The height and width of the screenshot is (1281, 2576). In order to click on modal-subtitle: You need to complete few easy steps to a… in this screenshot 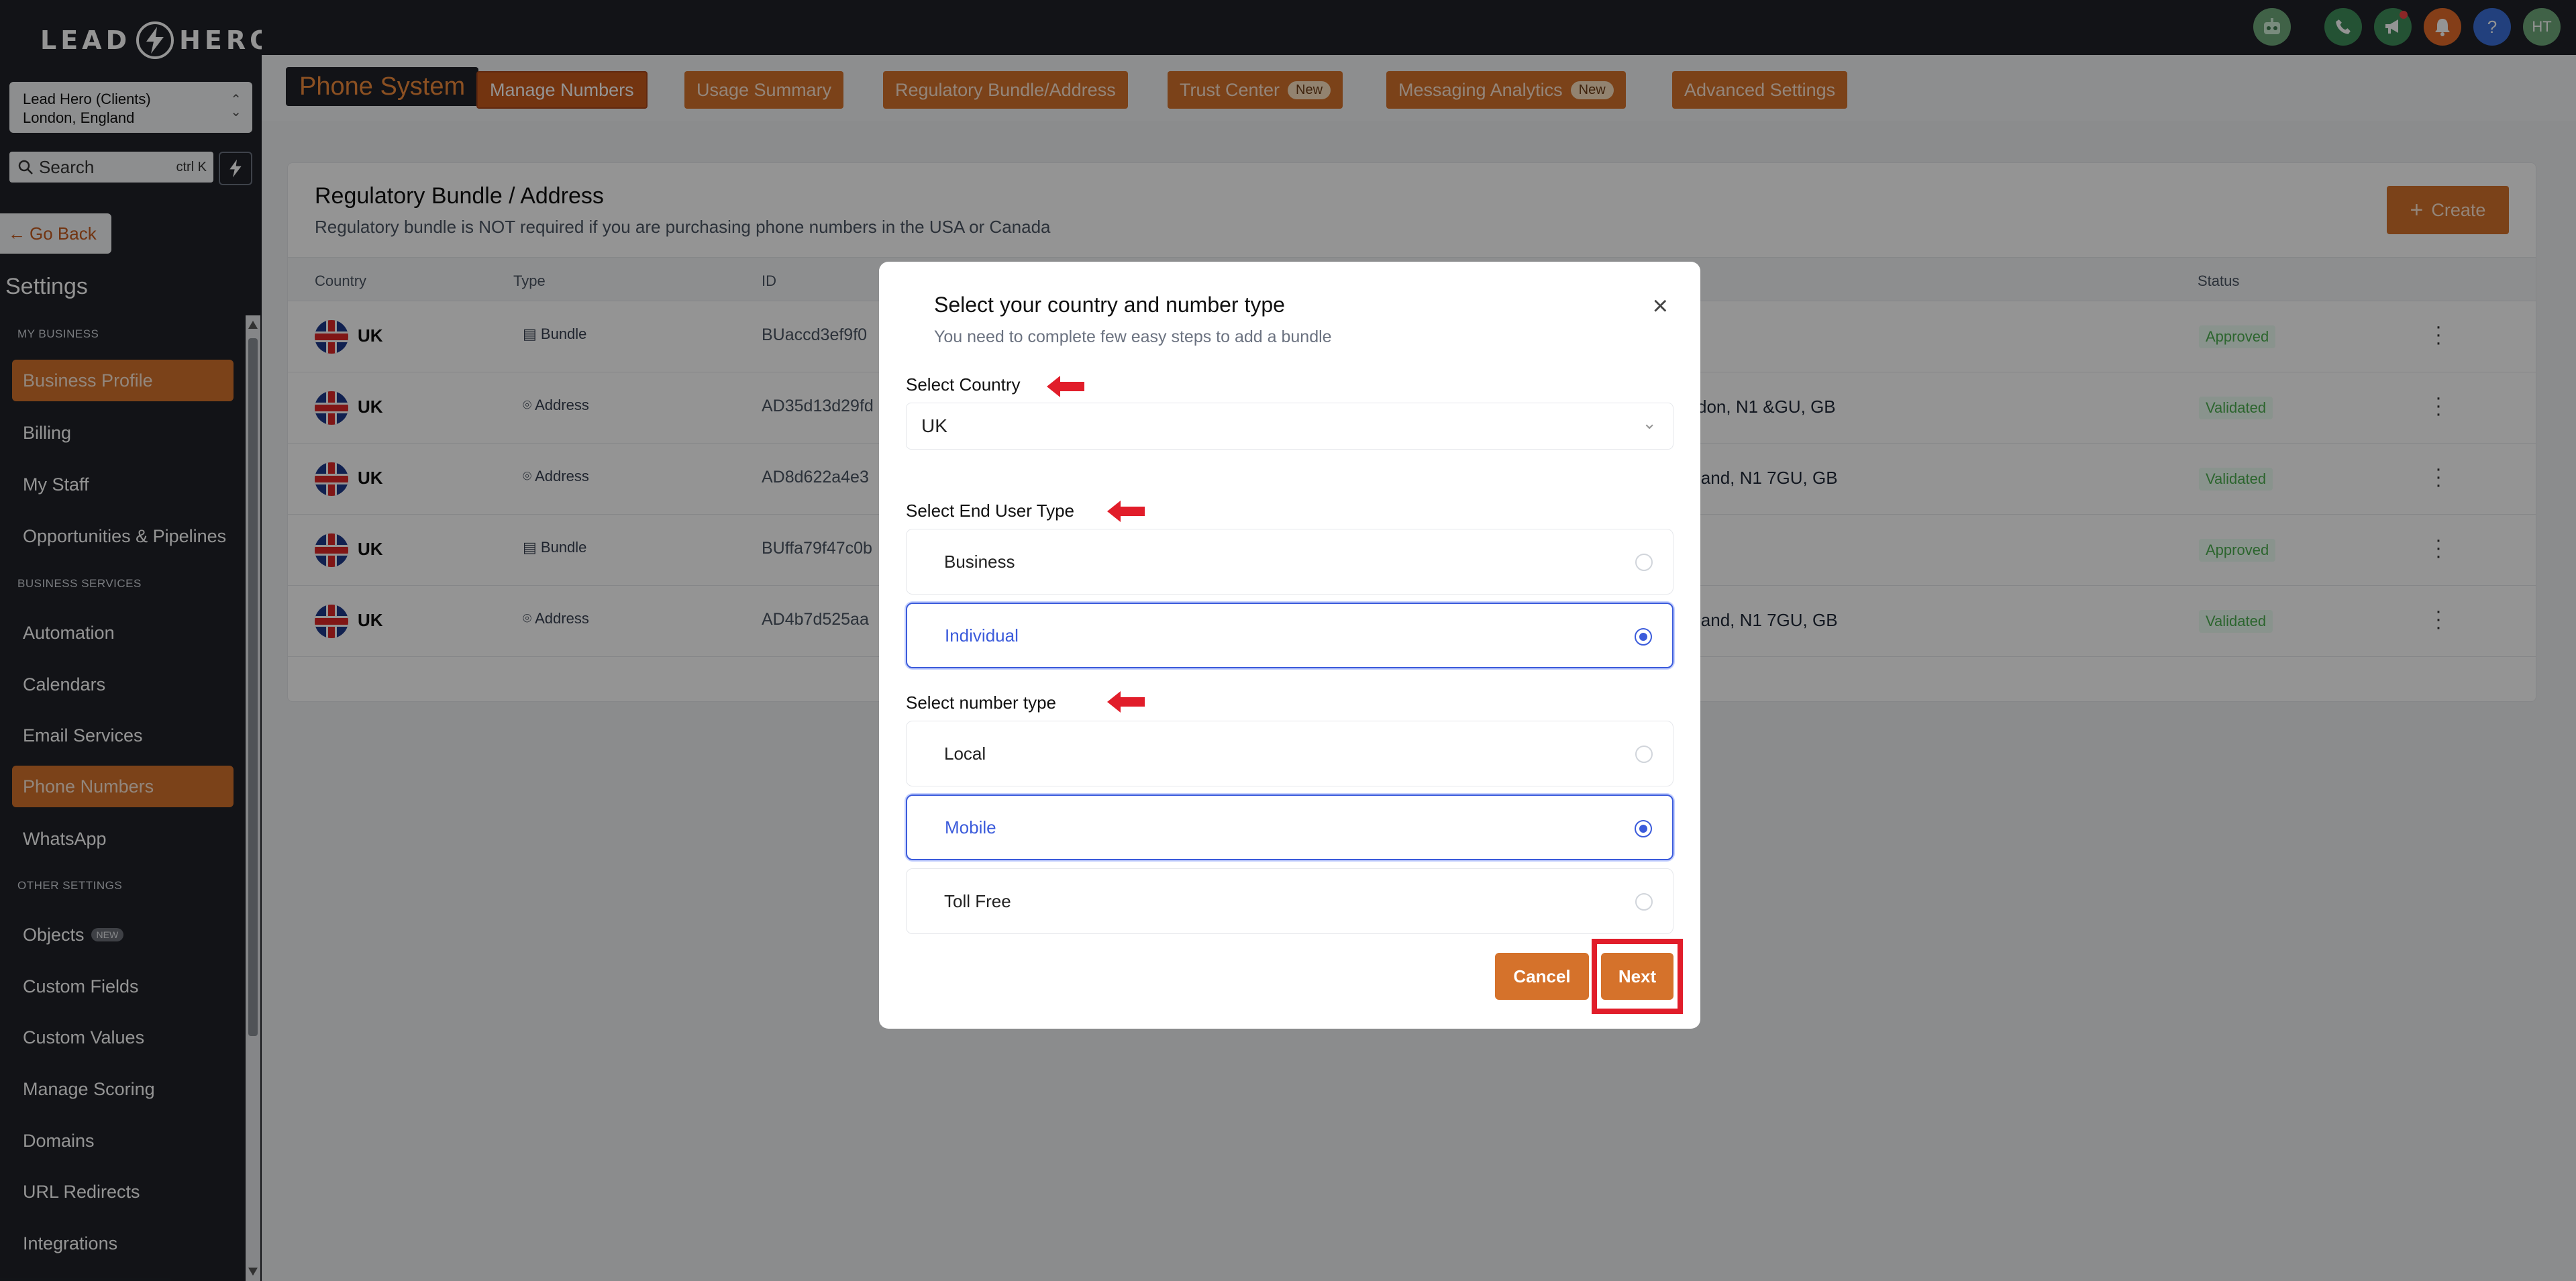, I will do `click(1133, 336)`.